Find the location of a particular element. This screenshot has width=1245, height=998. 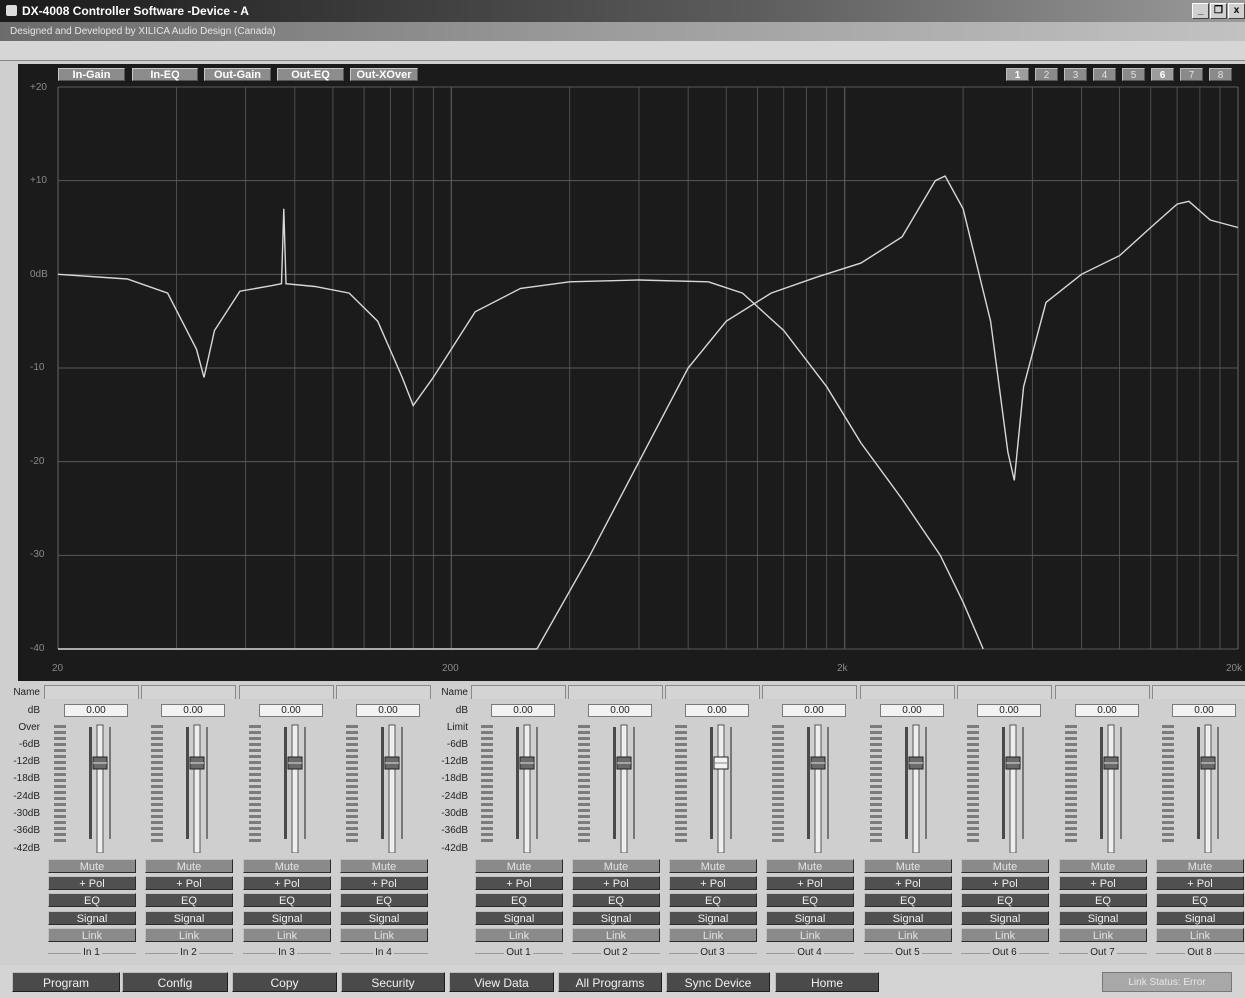

out-gain-button: Out-Gain is located at coordinates (237, 74).